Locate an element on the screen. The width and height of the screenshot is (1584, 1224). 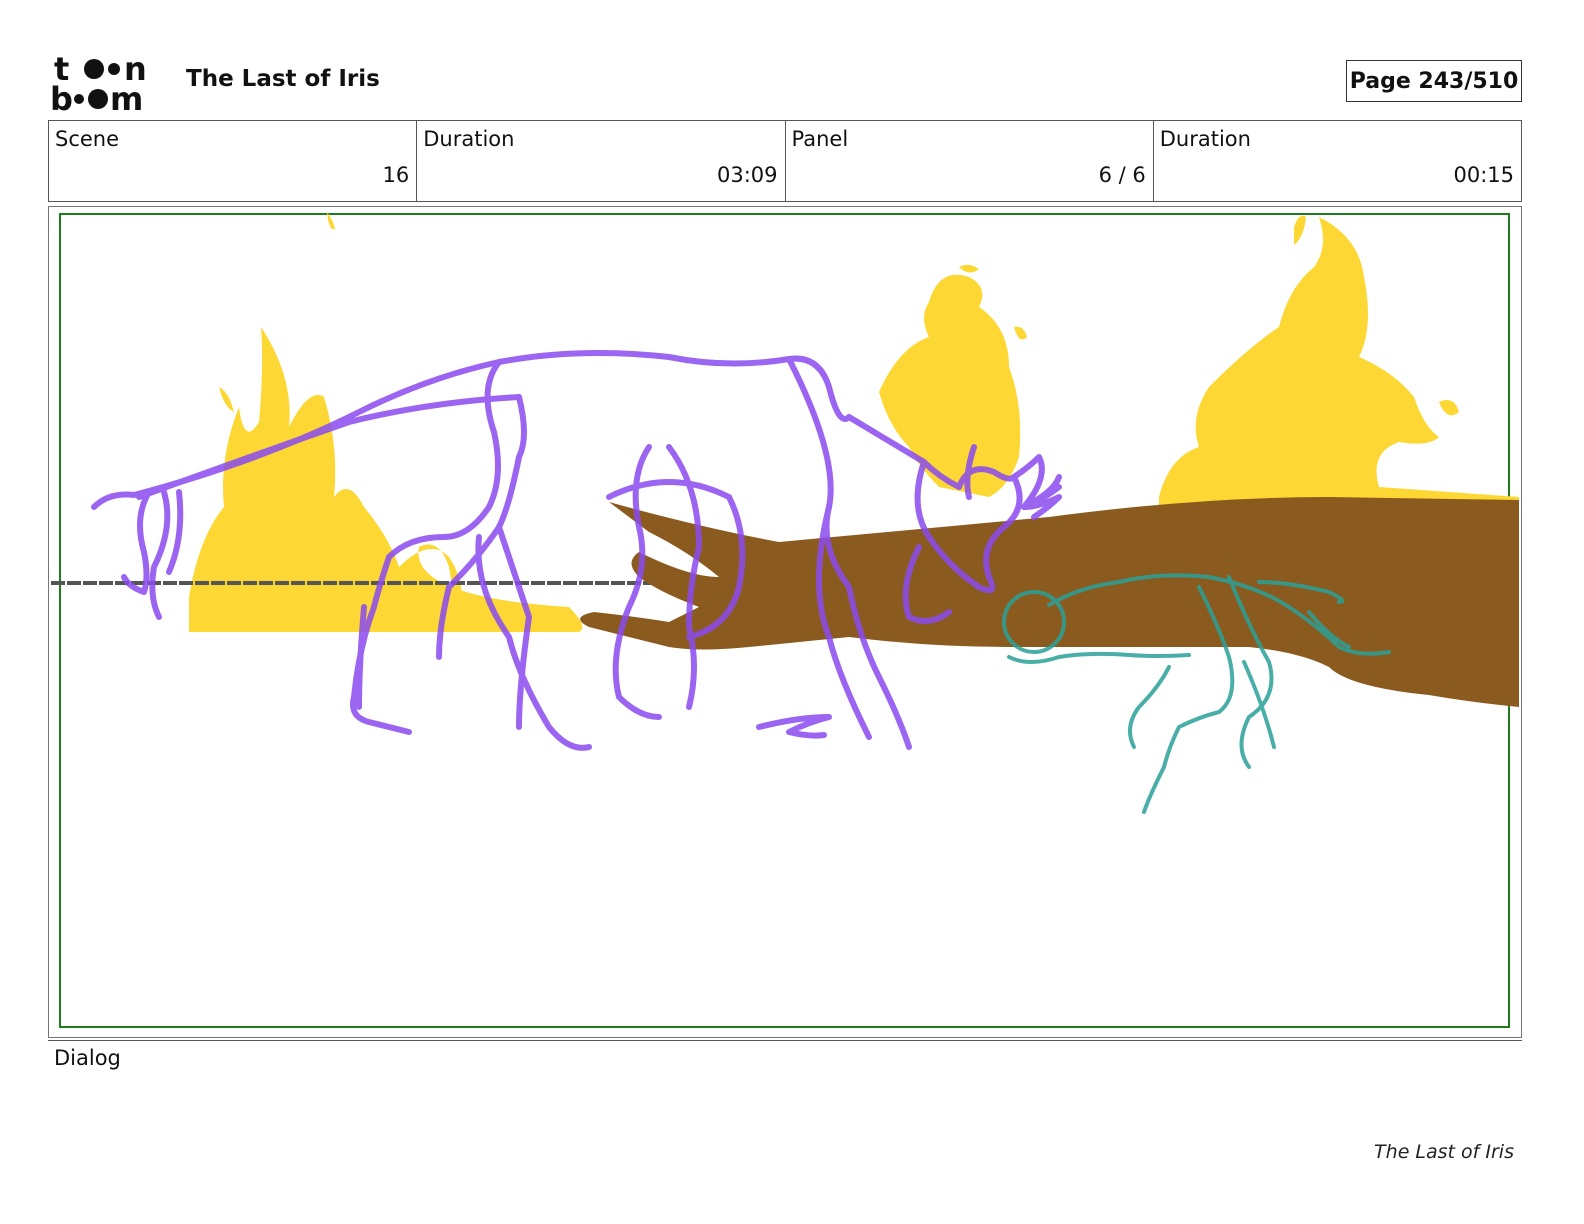
document-title: The Last of Iris is located at coordinates (283, 79).